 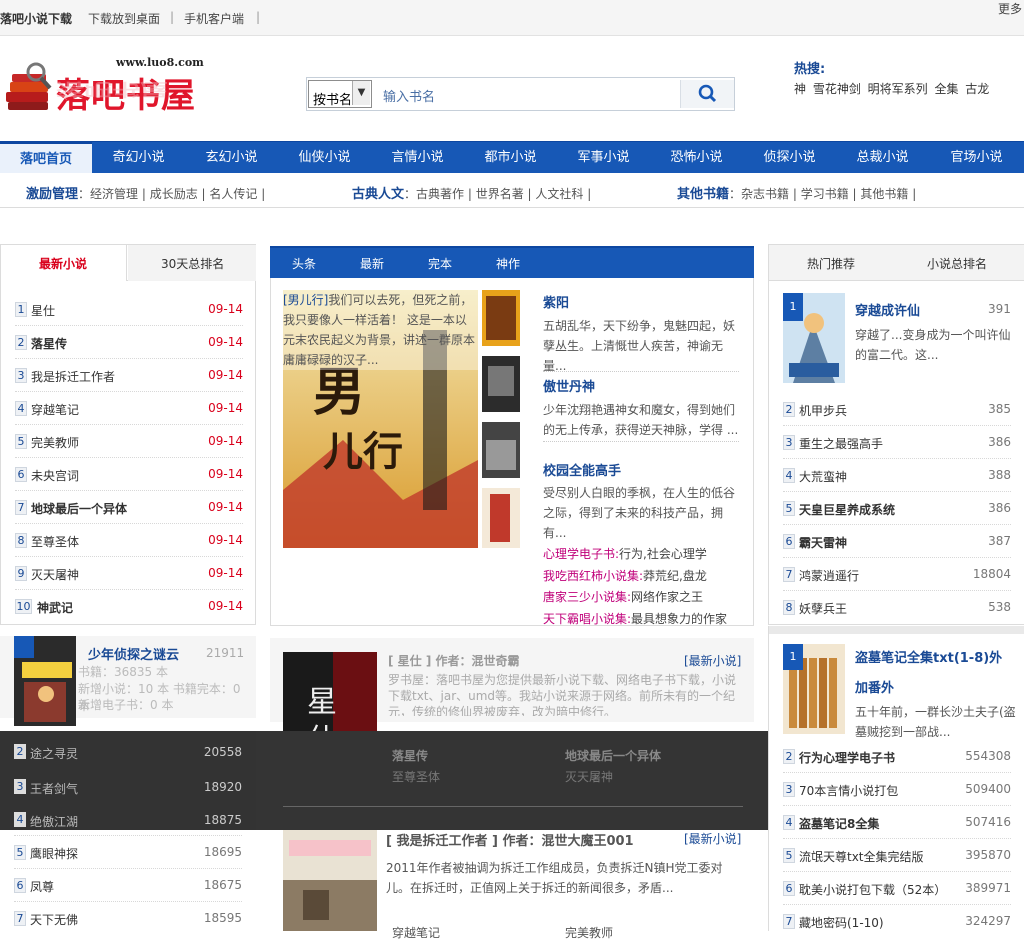 I want to click on news-head: [ 我是拆迁工作者 ] 作者：混世大魔王001, so click(x=510, y=839).